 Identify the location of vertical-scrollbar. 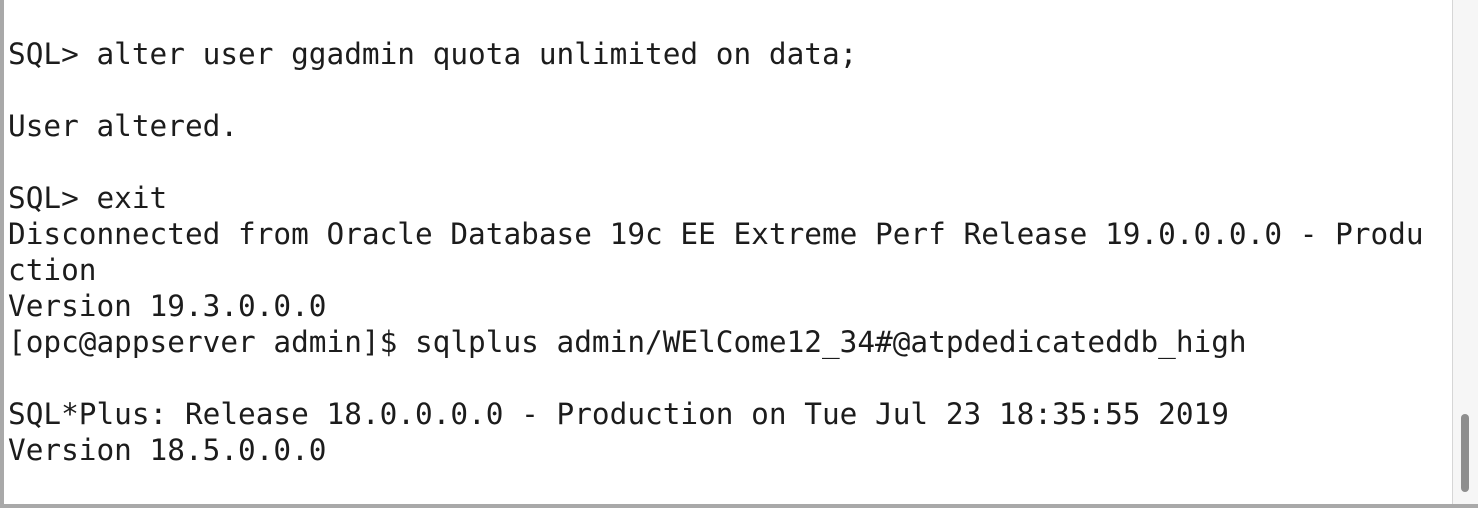
(1465, 252).